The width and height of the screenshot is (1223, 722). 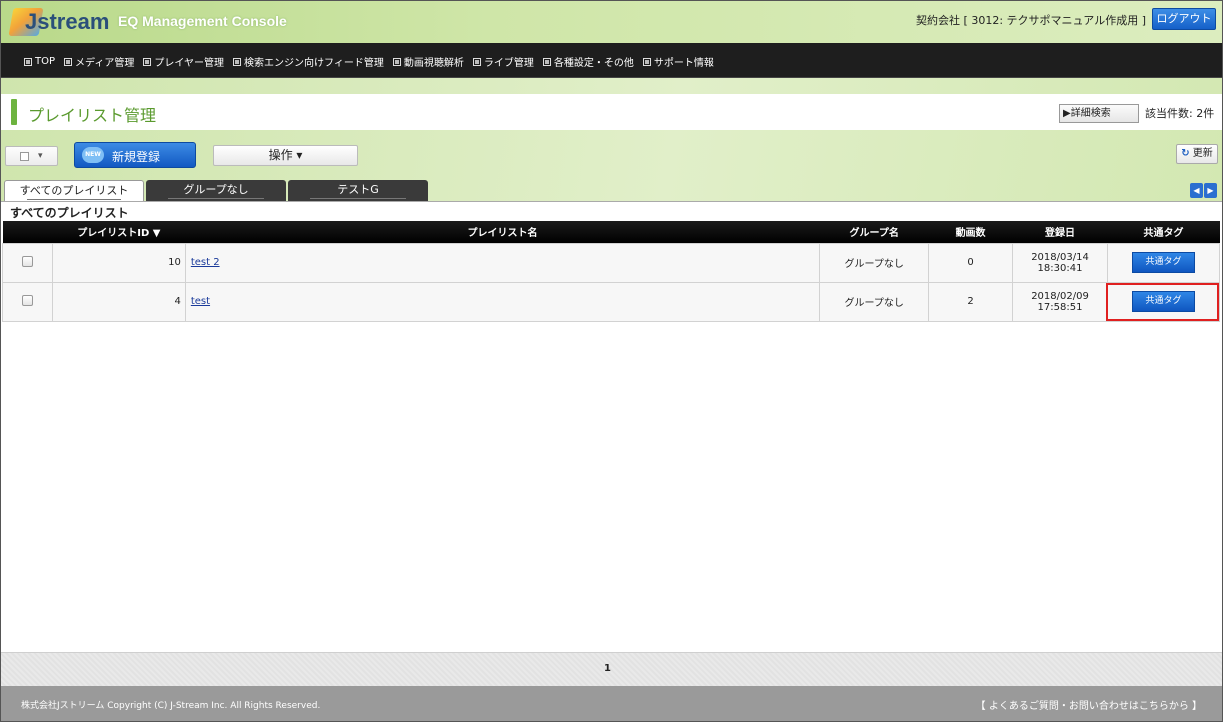 What do you see at coordinates (119, 232) in the screenshot?
I see `col-playlist-id: プレイリストID ▼` at bounding box center [119, 232].